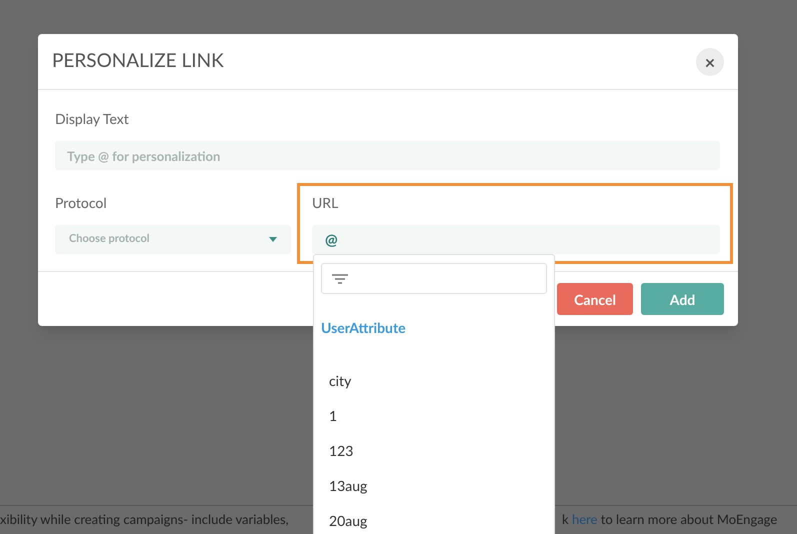 The image size is (797, 534). I want to click on attribute-option: 123, so click(434, 450).